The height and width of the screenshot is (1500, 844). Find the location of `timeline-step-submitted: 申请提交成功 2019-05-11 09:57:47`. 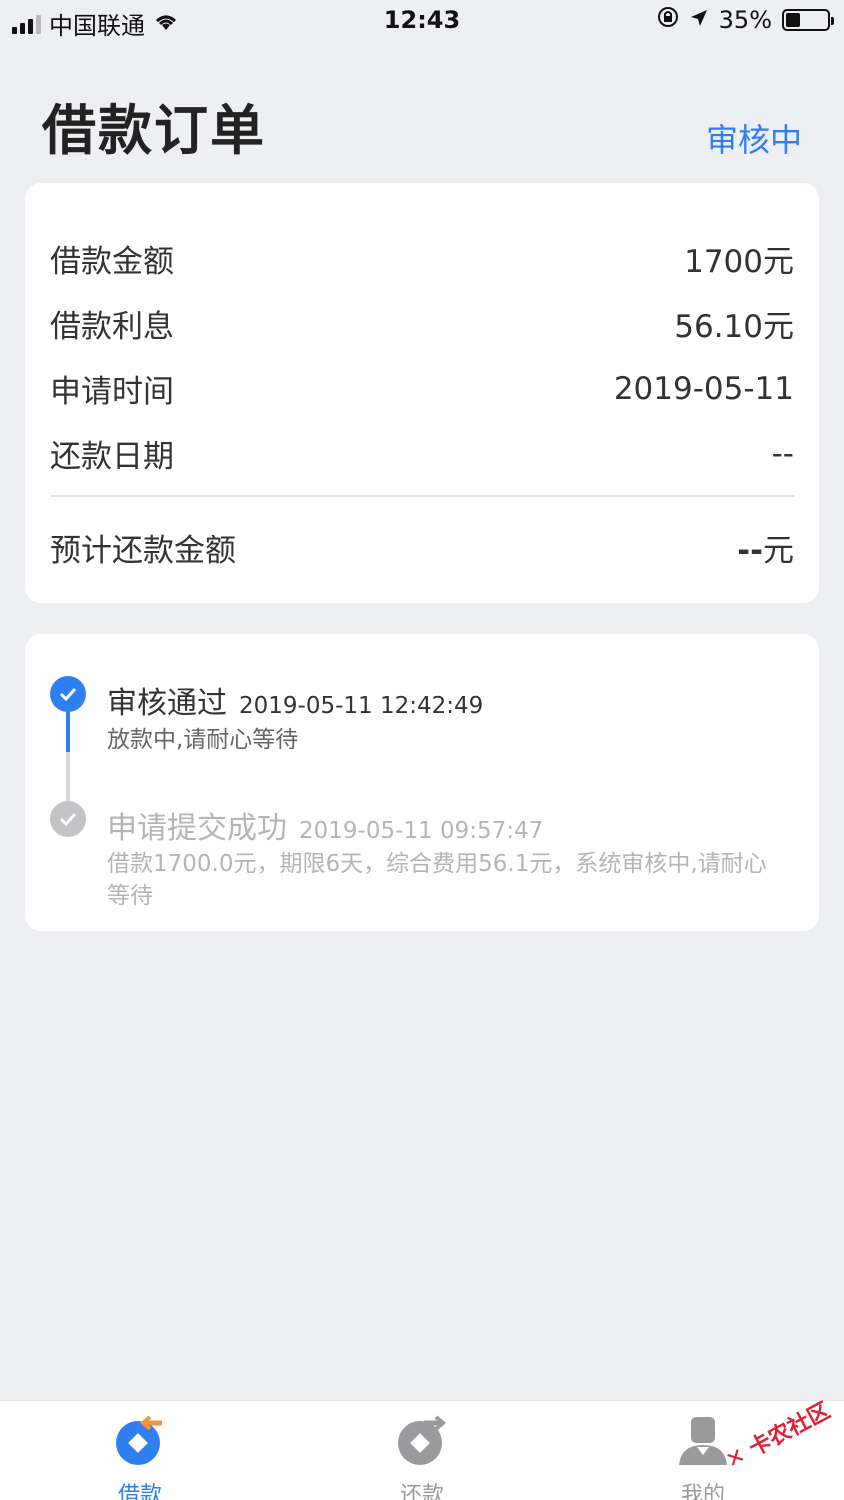

timeline-step-submitted: 申请提交成功 2019-05-11 09:57:47 is located at coordinates (325, 825).